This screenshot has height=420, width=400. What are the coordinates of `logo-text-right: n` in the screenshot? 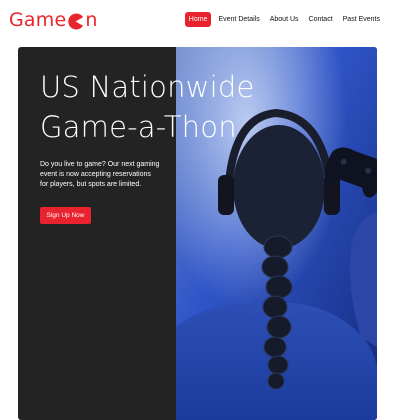 It's located at (91, 20).